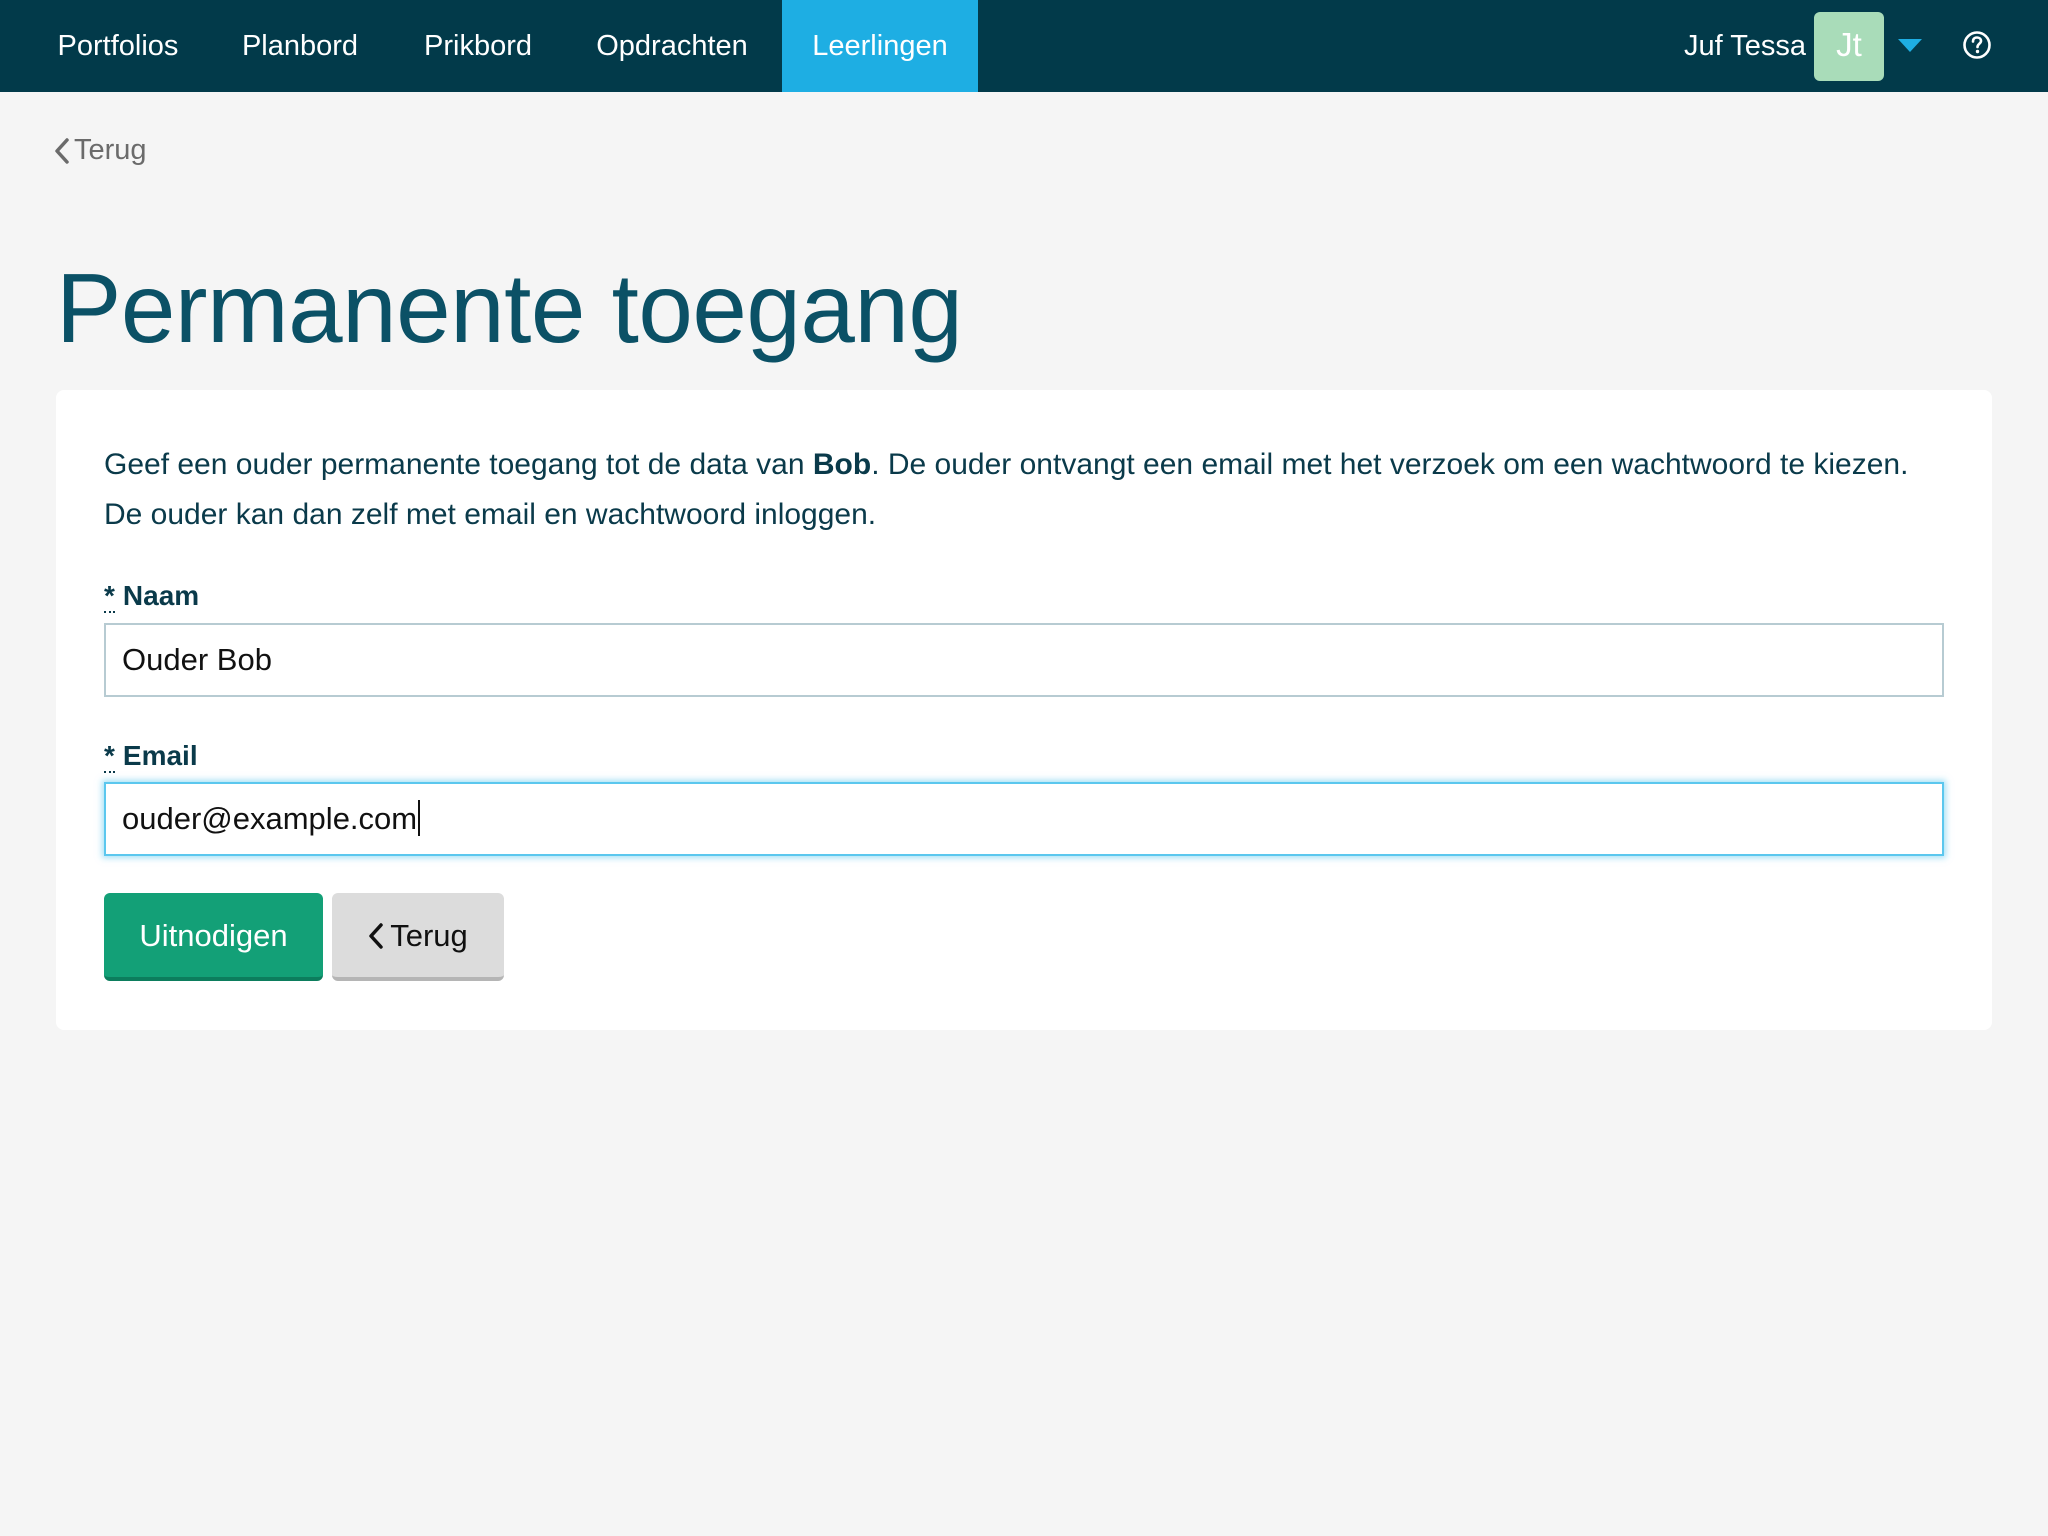 The height and width of the screenshot is (1536, 2048). Describe the element at coordinates (1024, 660) in the screenshot. I see `name-input: Ouder Bob` at that location.